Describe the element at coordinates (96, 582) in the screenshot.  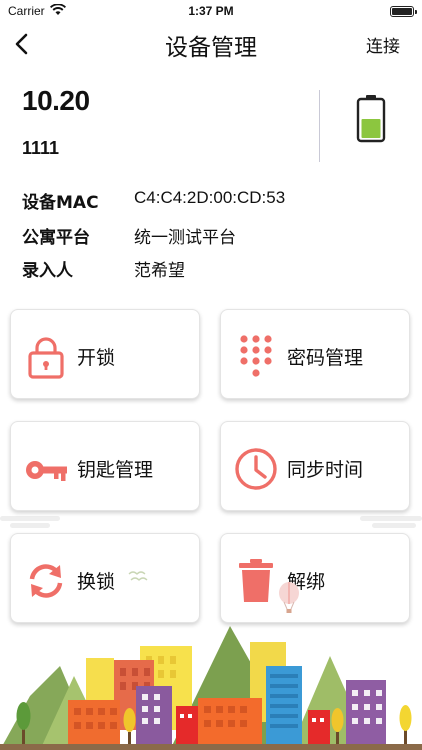
I see `card-label: 换锁` at that location.